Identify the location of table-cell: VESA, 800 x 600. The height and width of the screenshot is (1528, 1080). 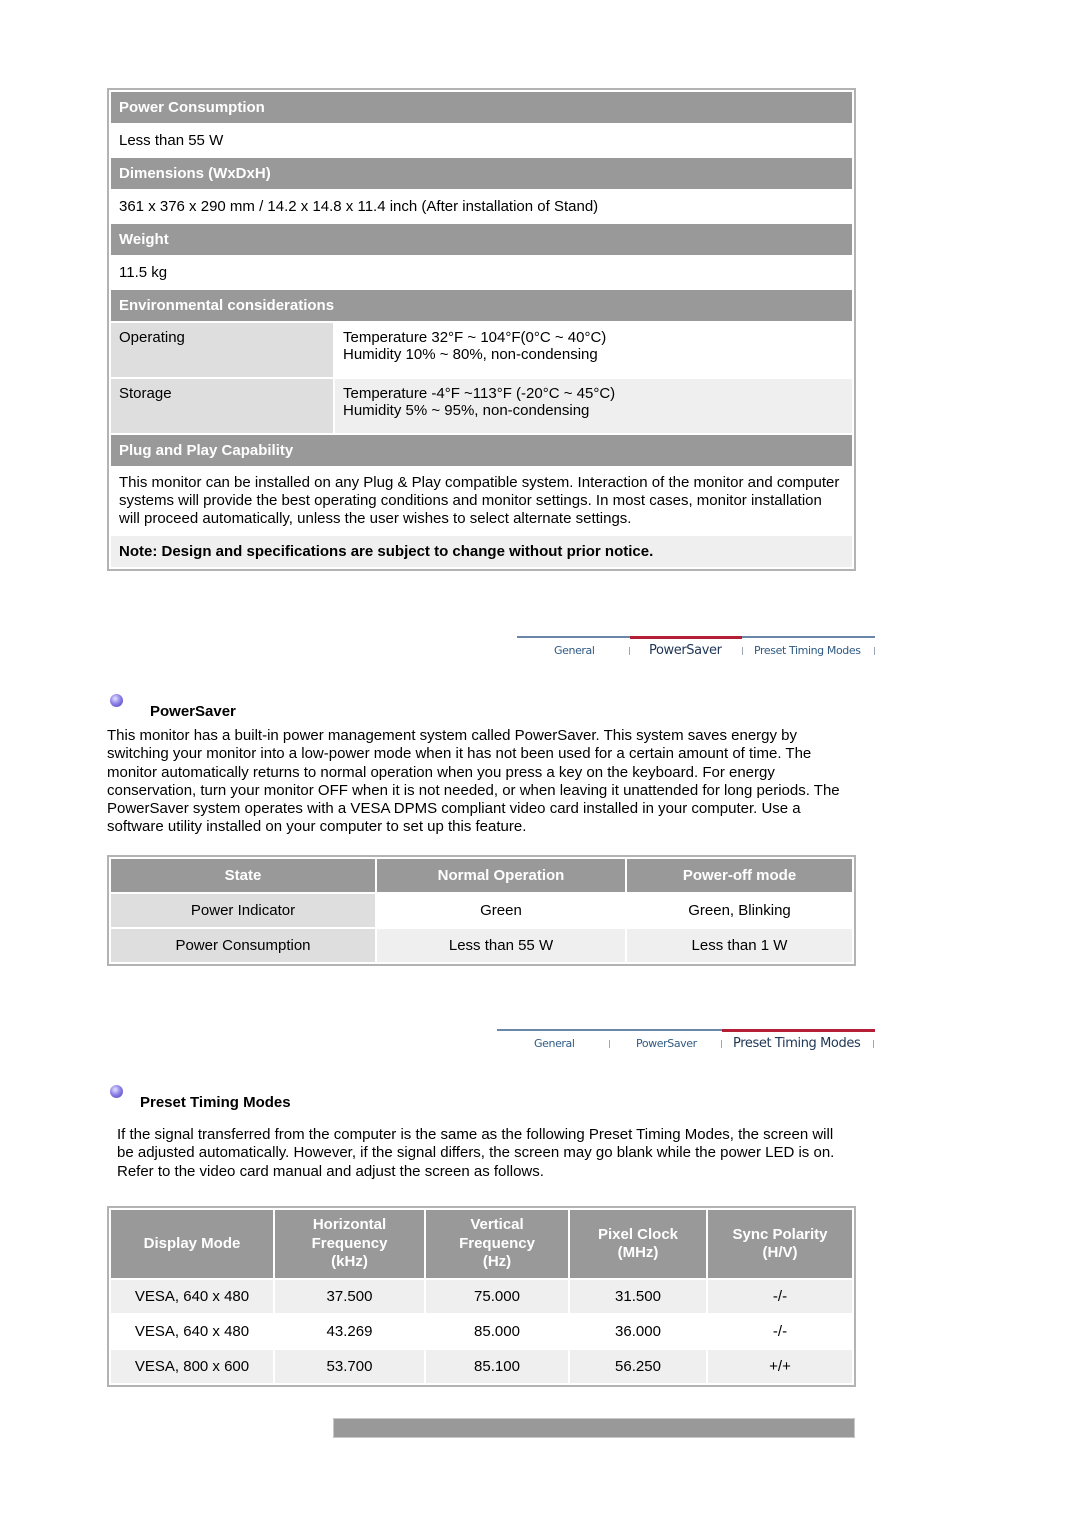
(192, 1366).